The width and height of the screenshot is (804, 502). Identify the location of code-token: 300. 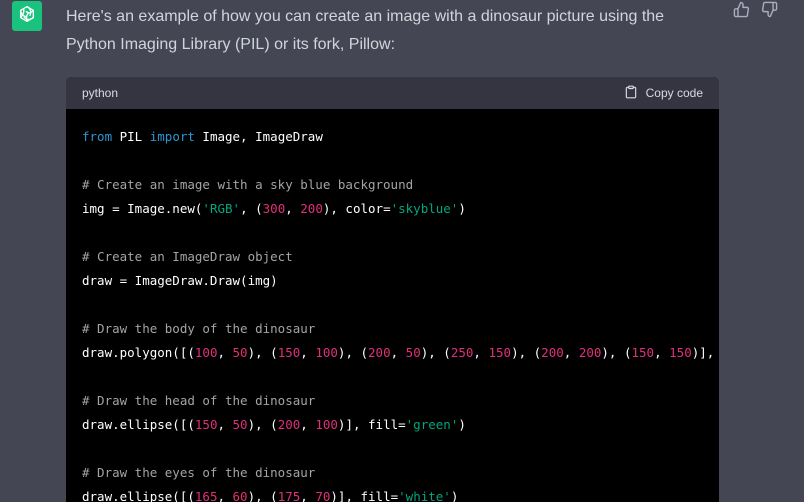
(274, 208).